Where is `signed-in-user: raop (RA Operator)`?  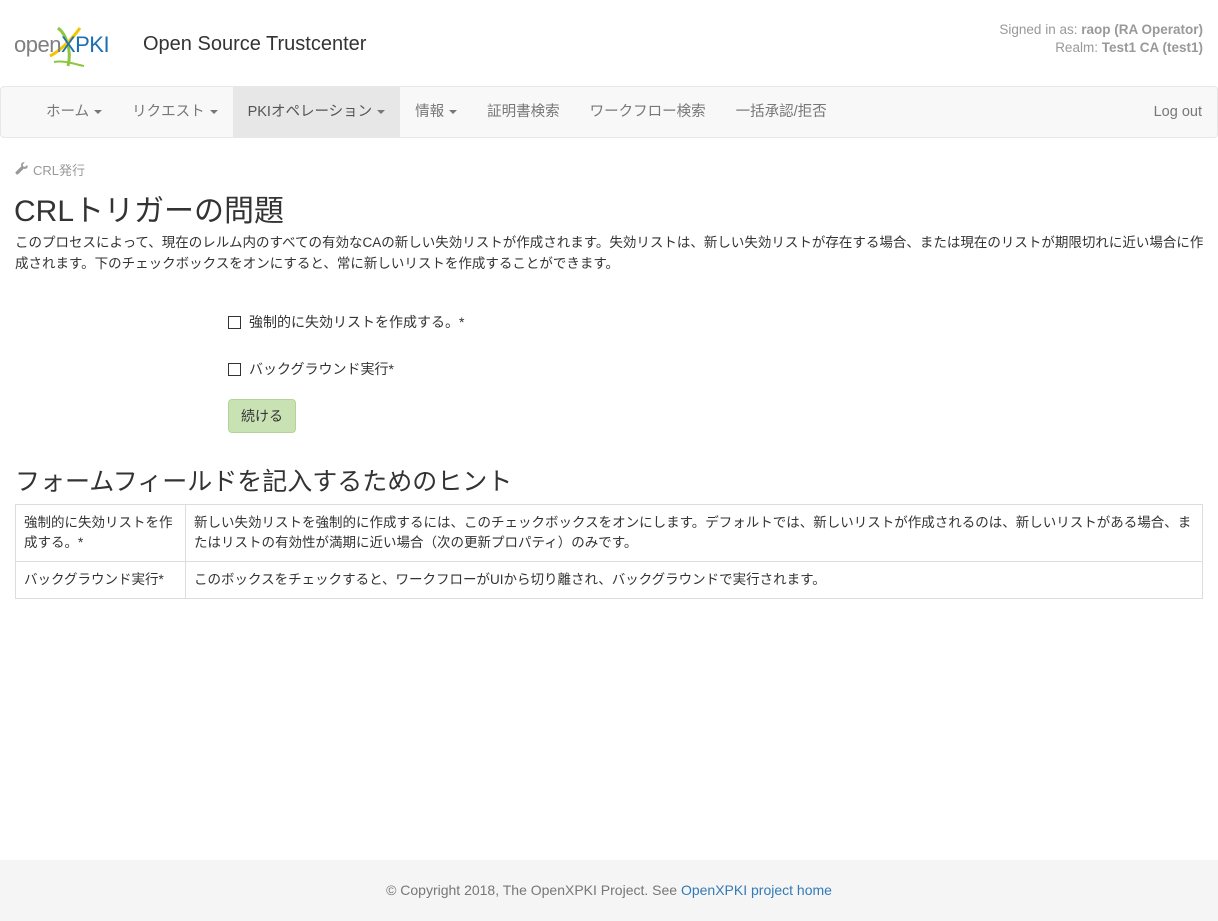
signed-in-user: raop (RA Operator) is located at coordinates (1142, 29).